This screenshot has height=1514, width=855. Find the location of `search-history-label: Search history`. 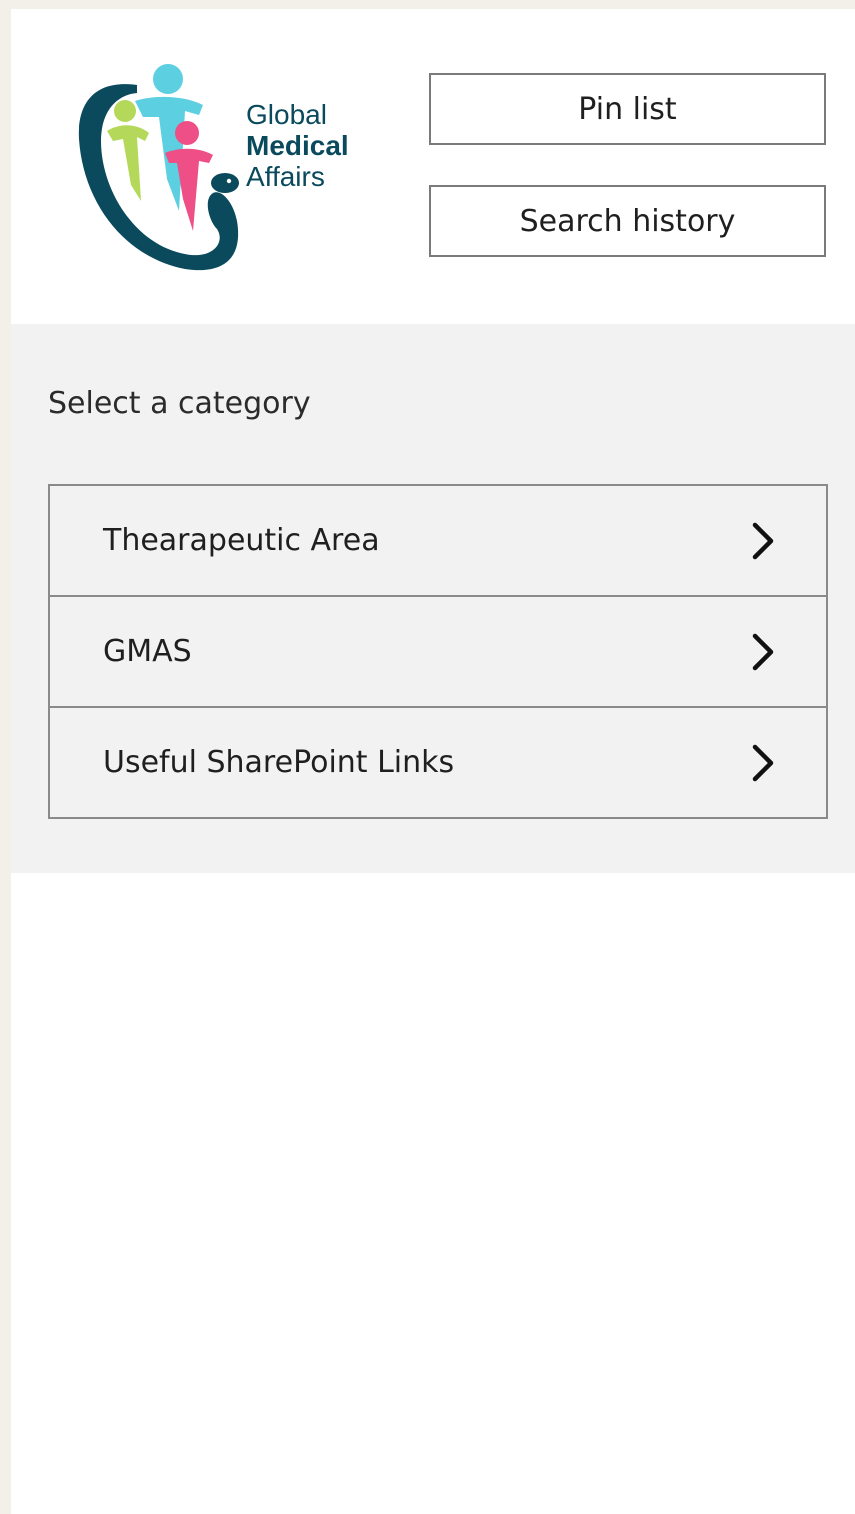

search-history-label: Search history is located at coordinates (627, 221).